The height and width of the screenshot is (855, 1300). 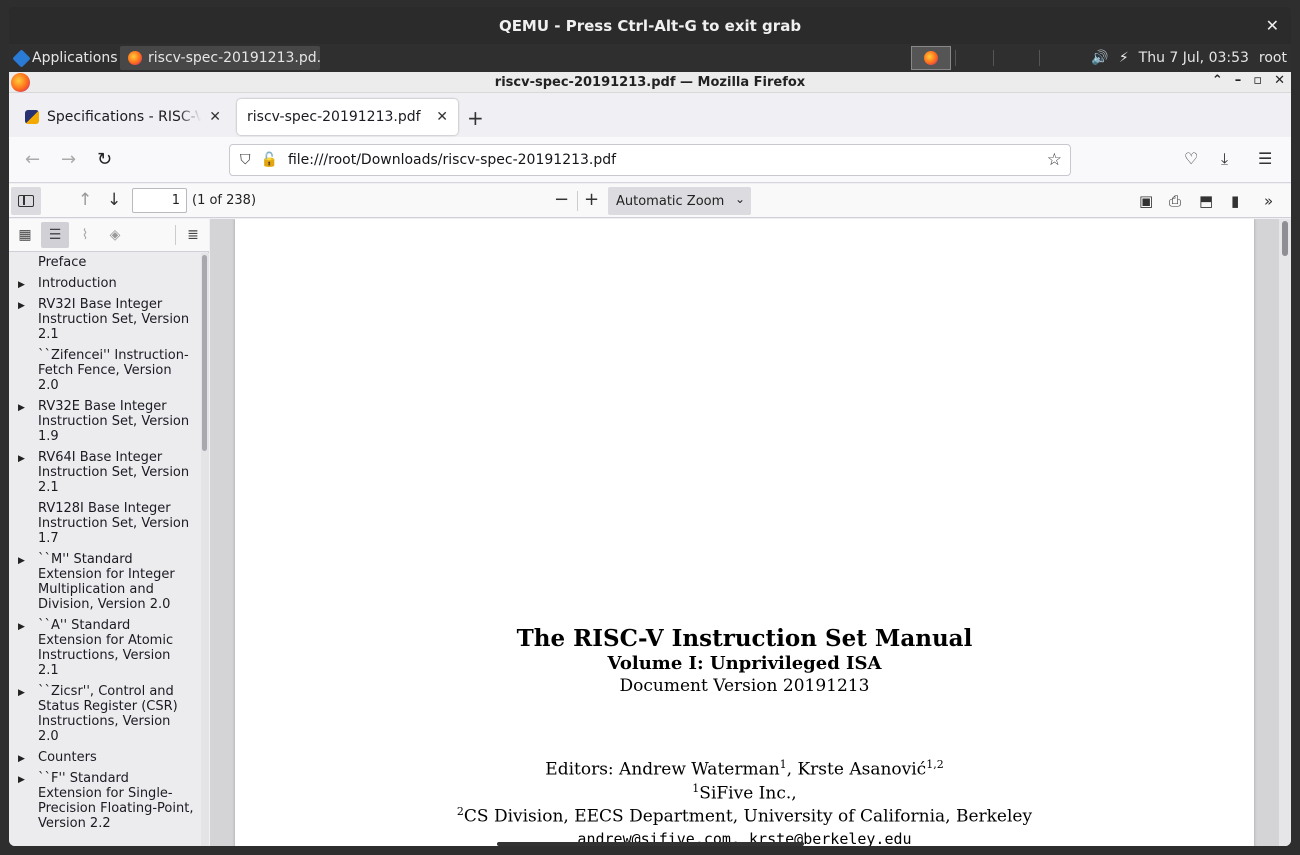 I want to click on outline-item: ▶ Introduction, so click(x=105, y=284).